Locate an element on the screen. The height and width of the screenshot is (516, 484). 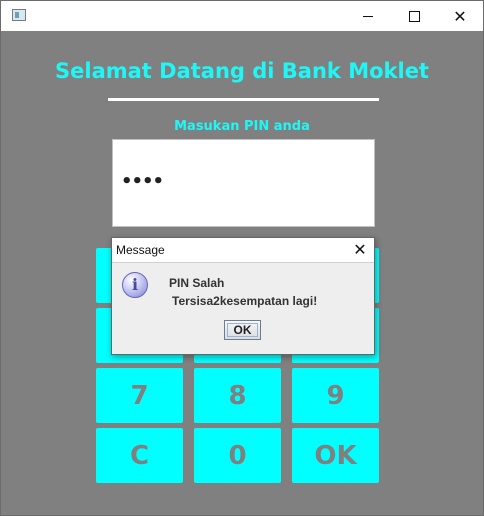
dialog-title-bar: Message ✕ is located at coordinates (243, 250).